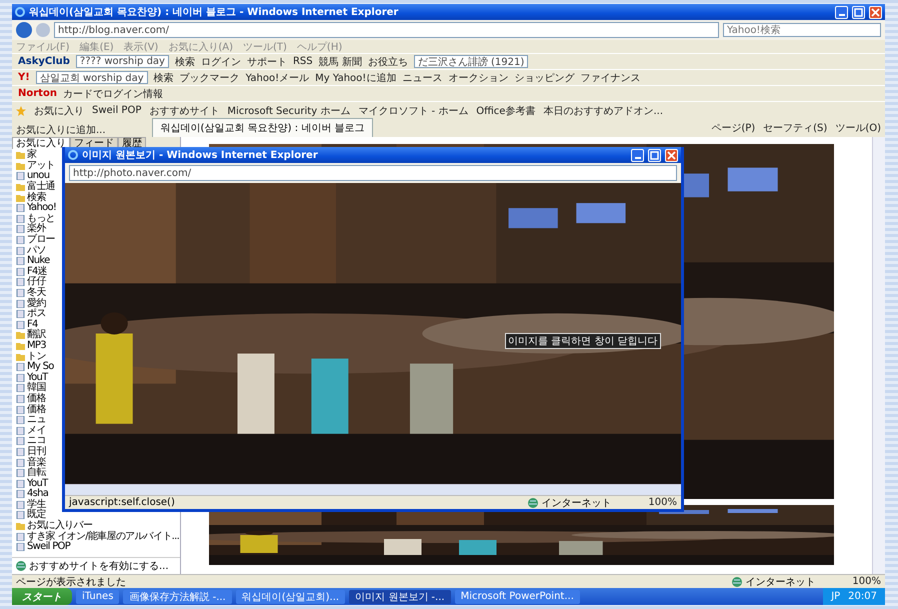  Describe the element at coordinates (36, 335) in the screenshot. I see `favorite-item: 翻訳` at that location.